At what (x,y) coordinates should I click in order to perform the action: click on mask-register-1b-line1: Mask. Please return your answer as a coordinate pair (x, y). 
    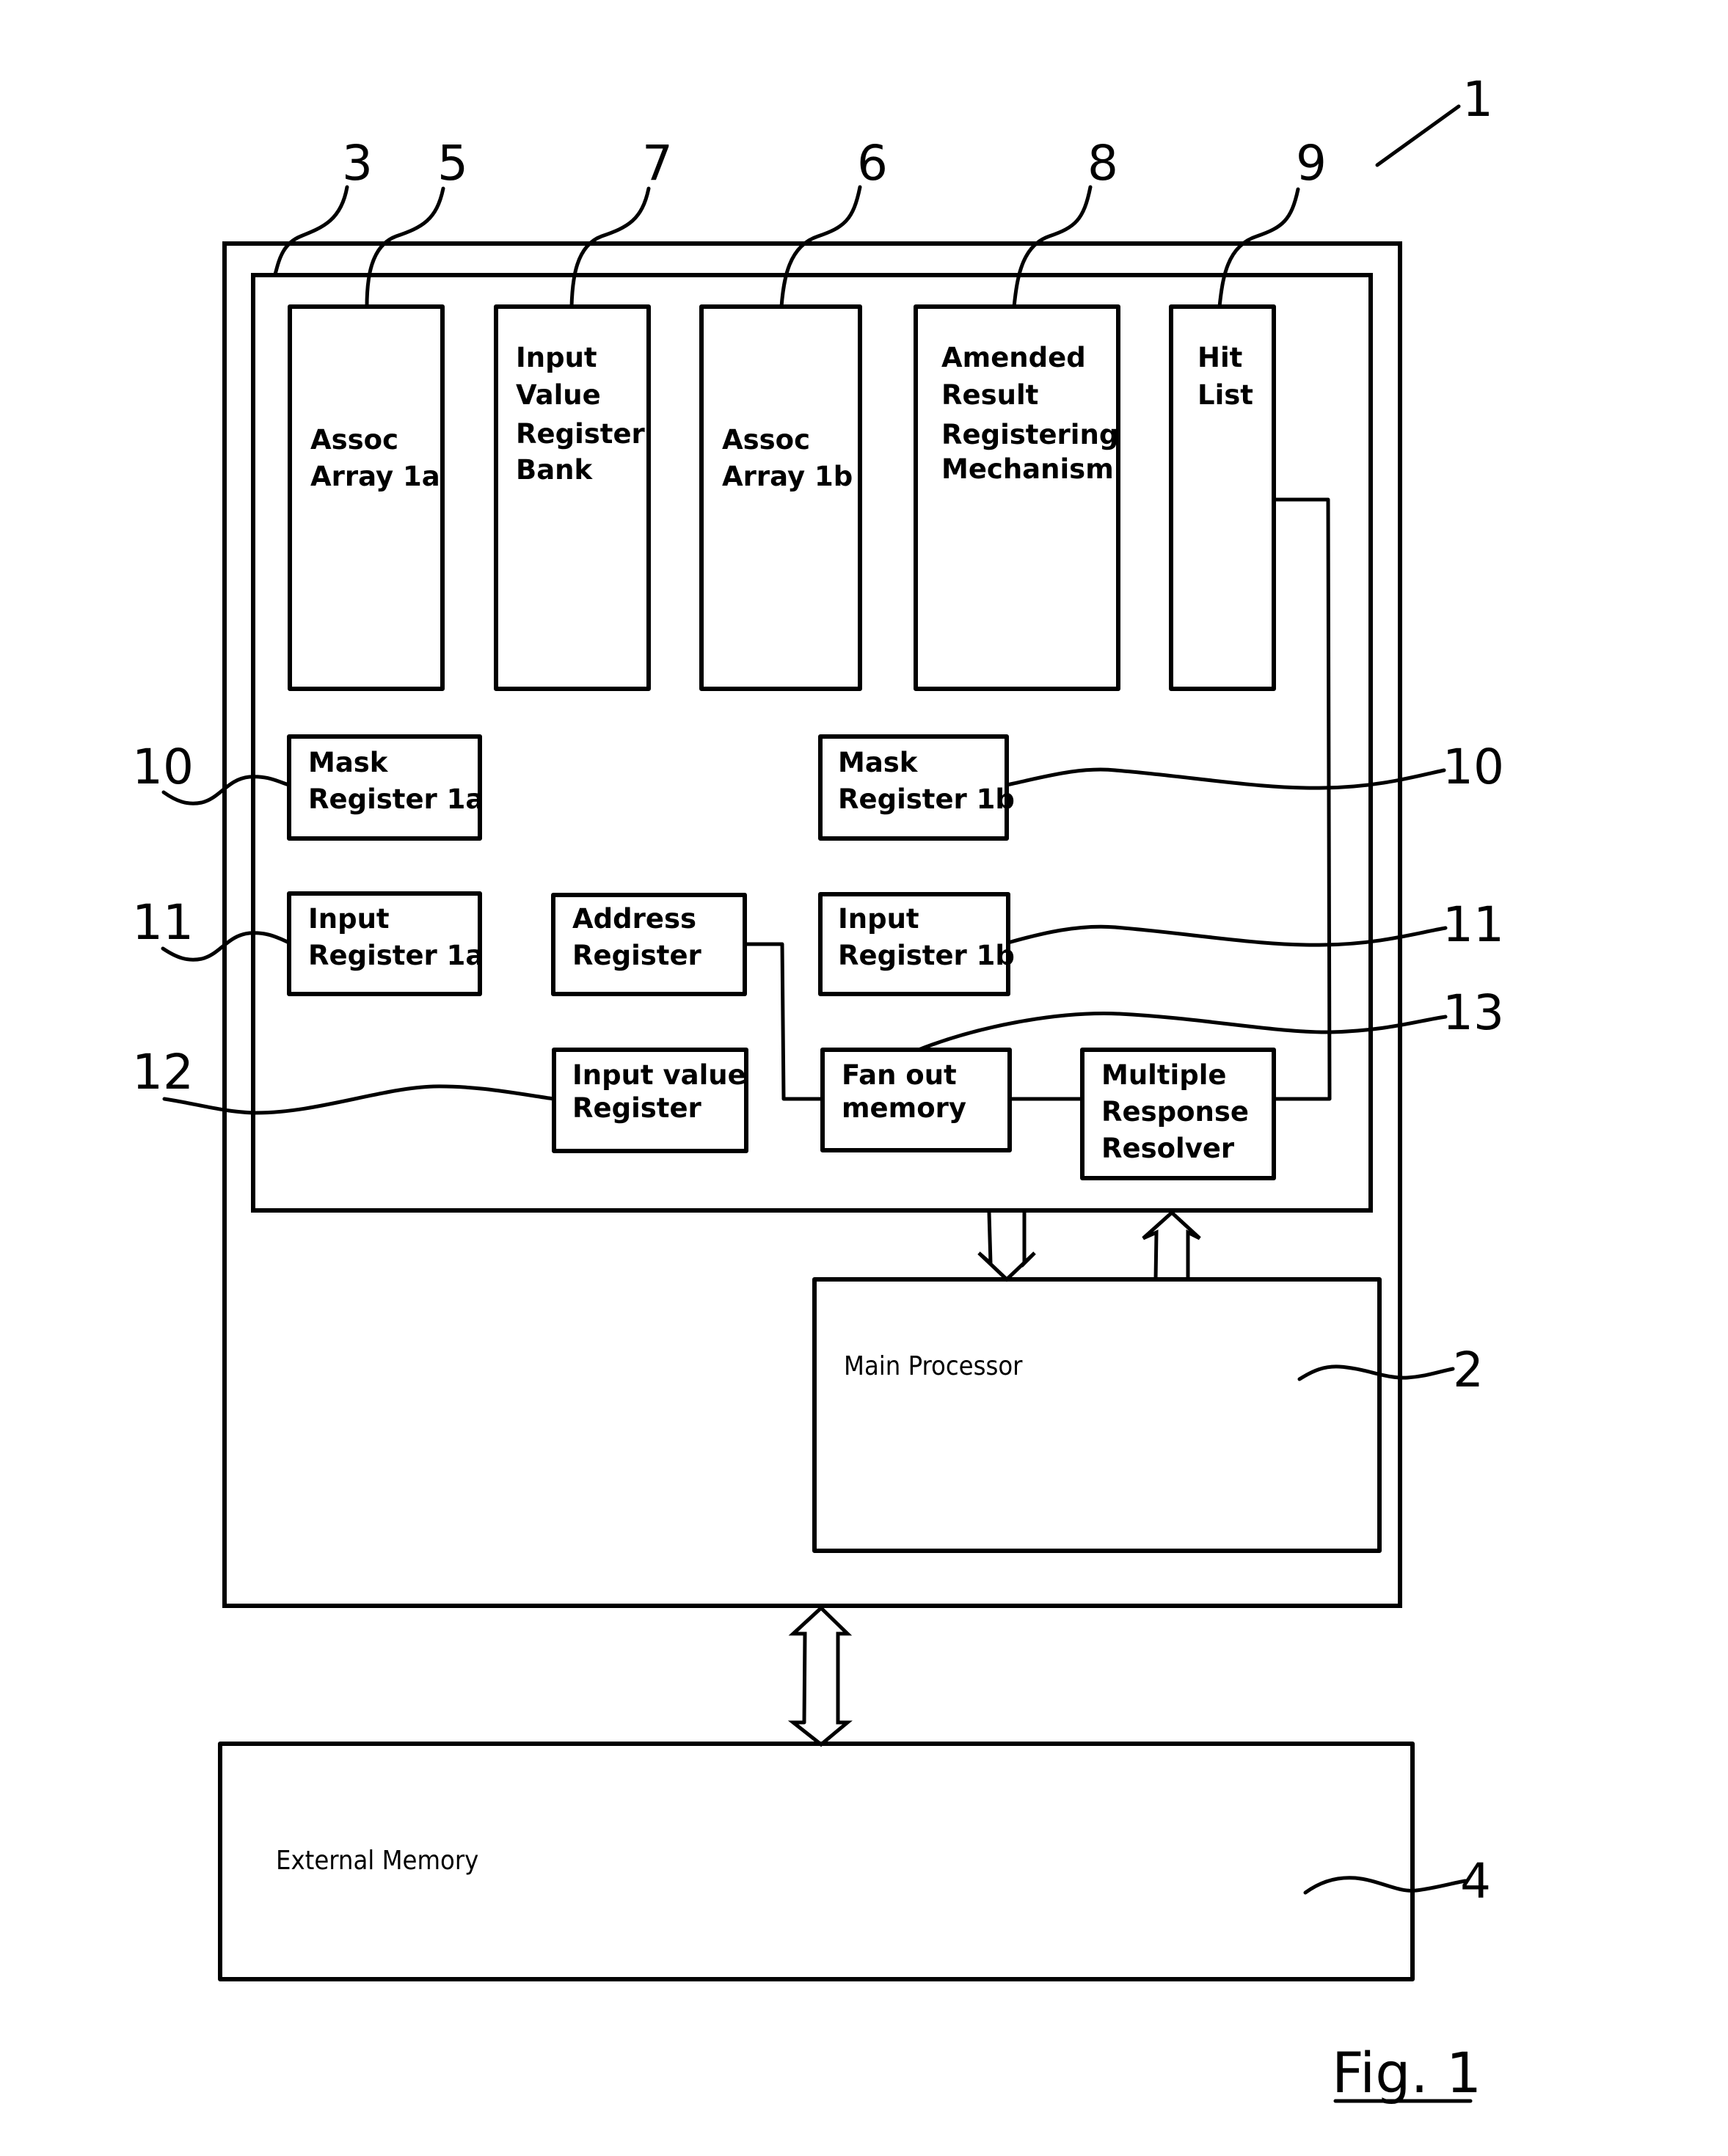
    Looking at the image, I should click on (879, 763).